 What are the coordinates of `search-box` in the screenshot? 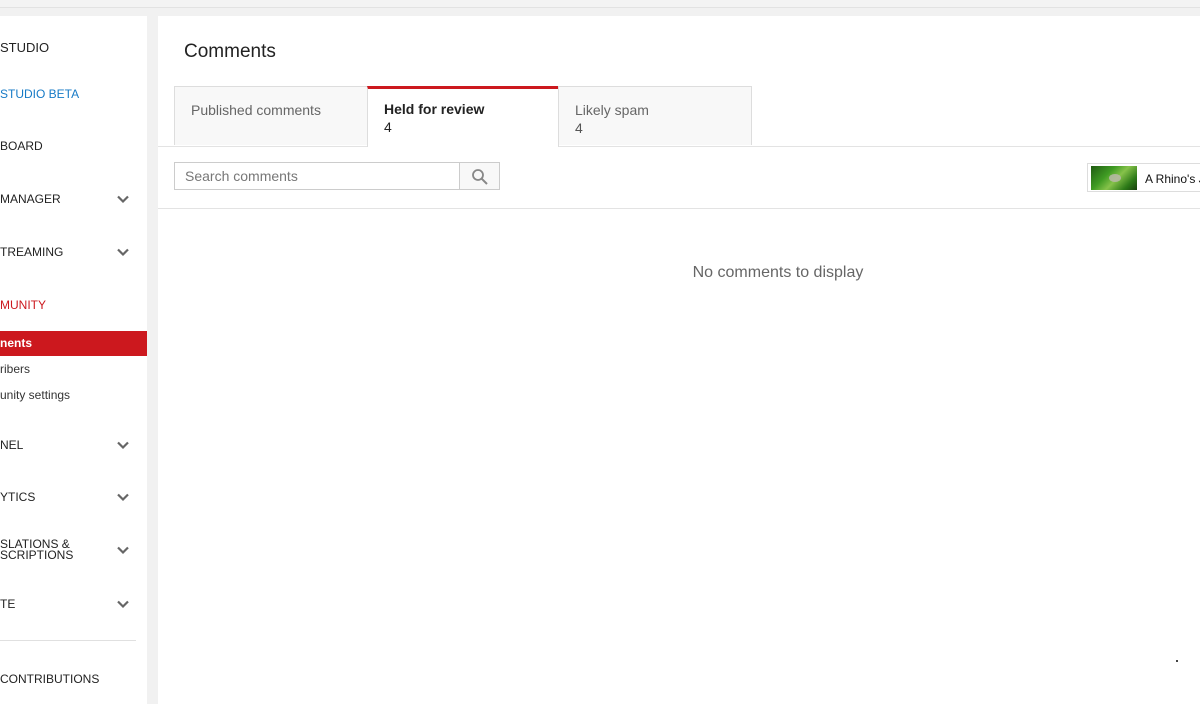 It's located at (317, 176).